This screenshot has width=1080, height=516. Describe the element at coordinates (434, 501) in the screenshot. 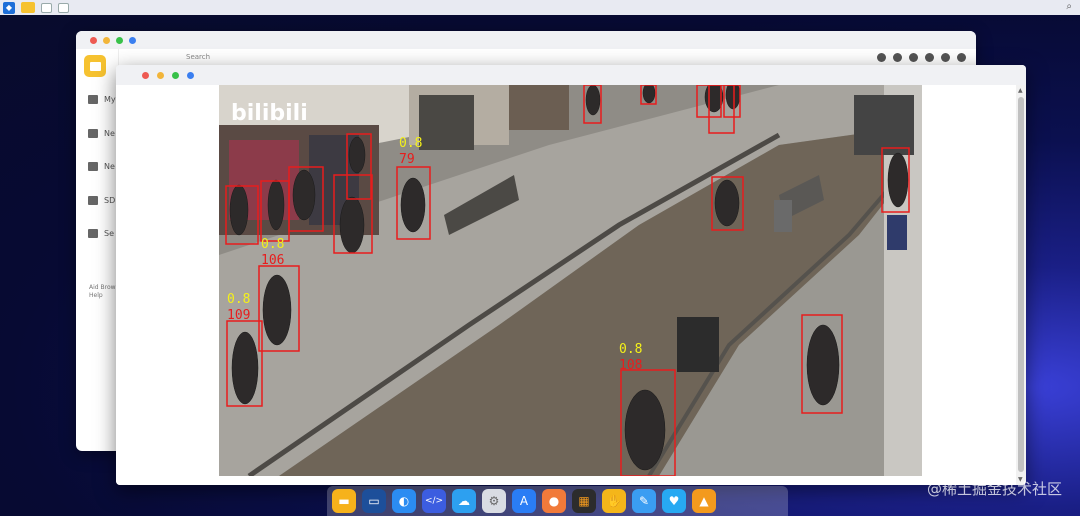

I see `code-editor-icon: </>` at that location.